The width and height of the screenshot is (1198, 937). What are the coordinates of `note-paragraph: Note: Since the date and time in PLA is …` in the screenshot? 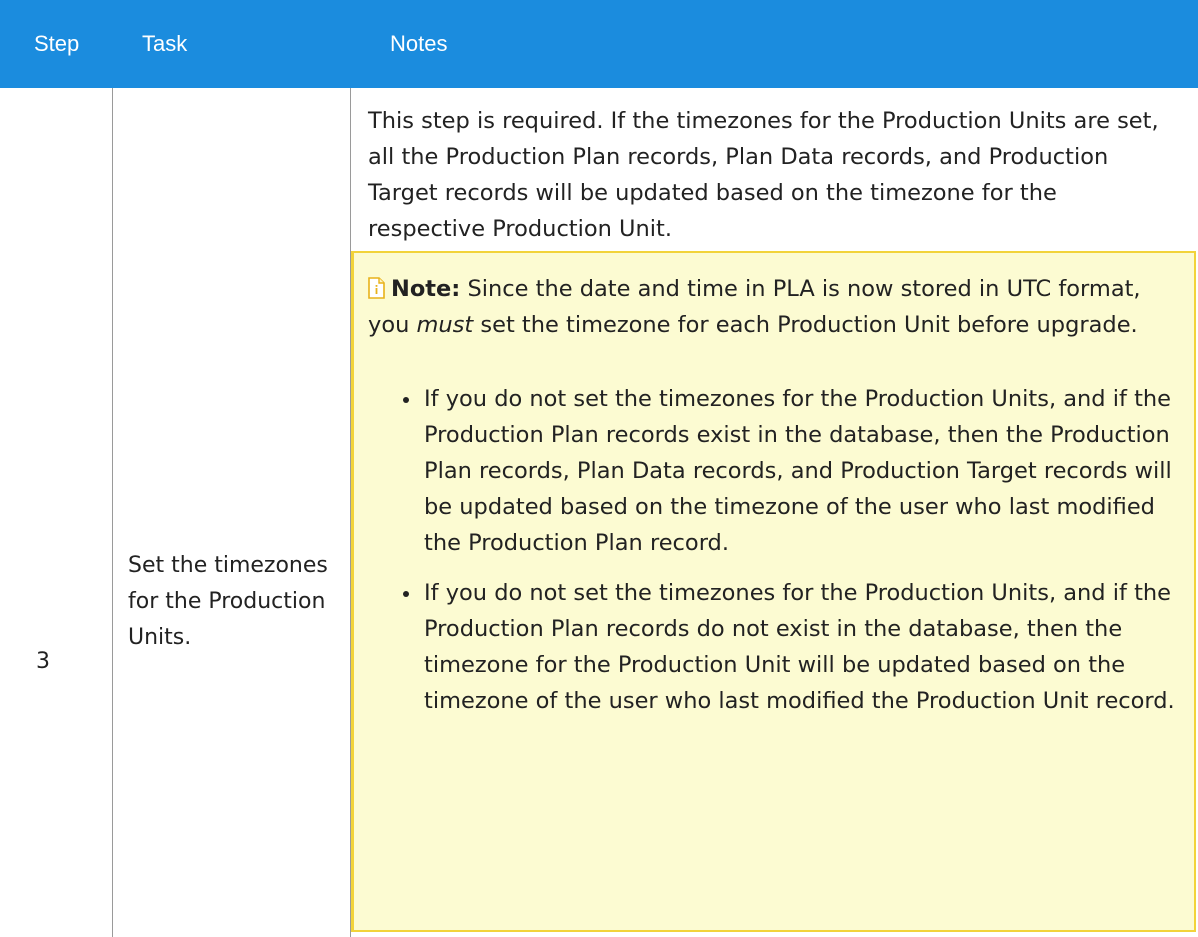 It's located at (778, 307).